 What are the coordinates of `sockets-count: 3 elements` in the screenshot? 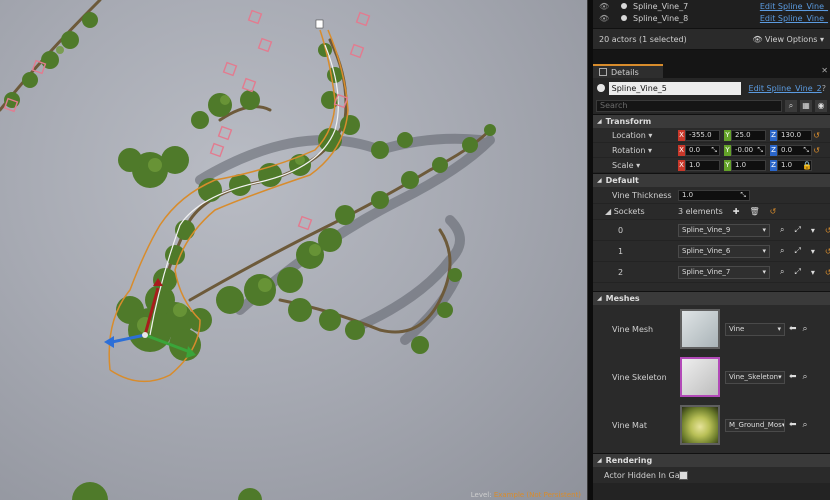 It's located at (700, 211).